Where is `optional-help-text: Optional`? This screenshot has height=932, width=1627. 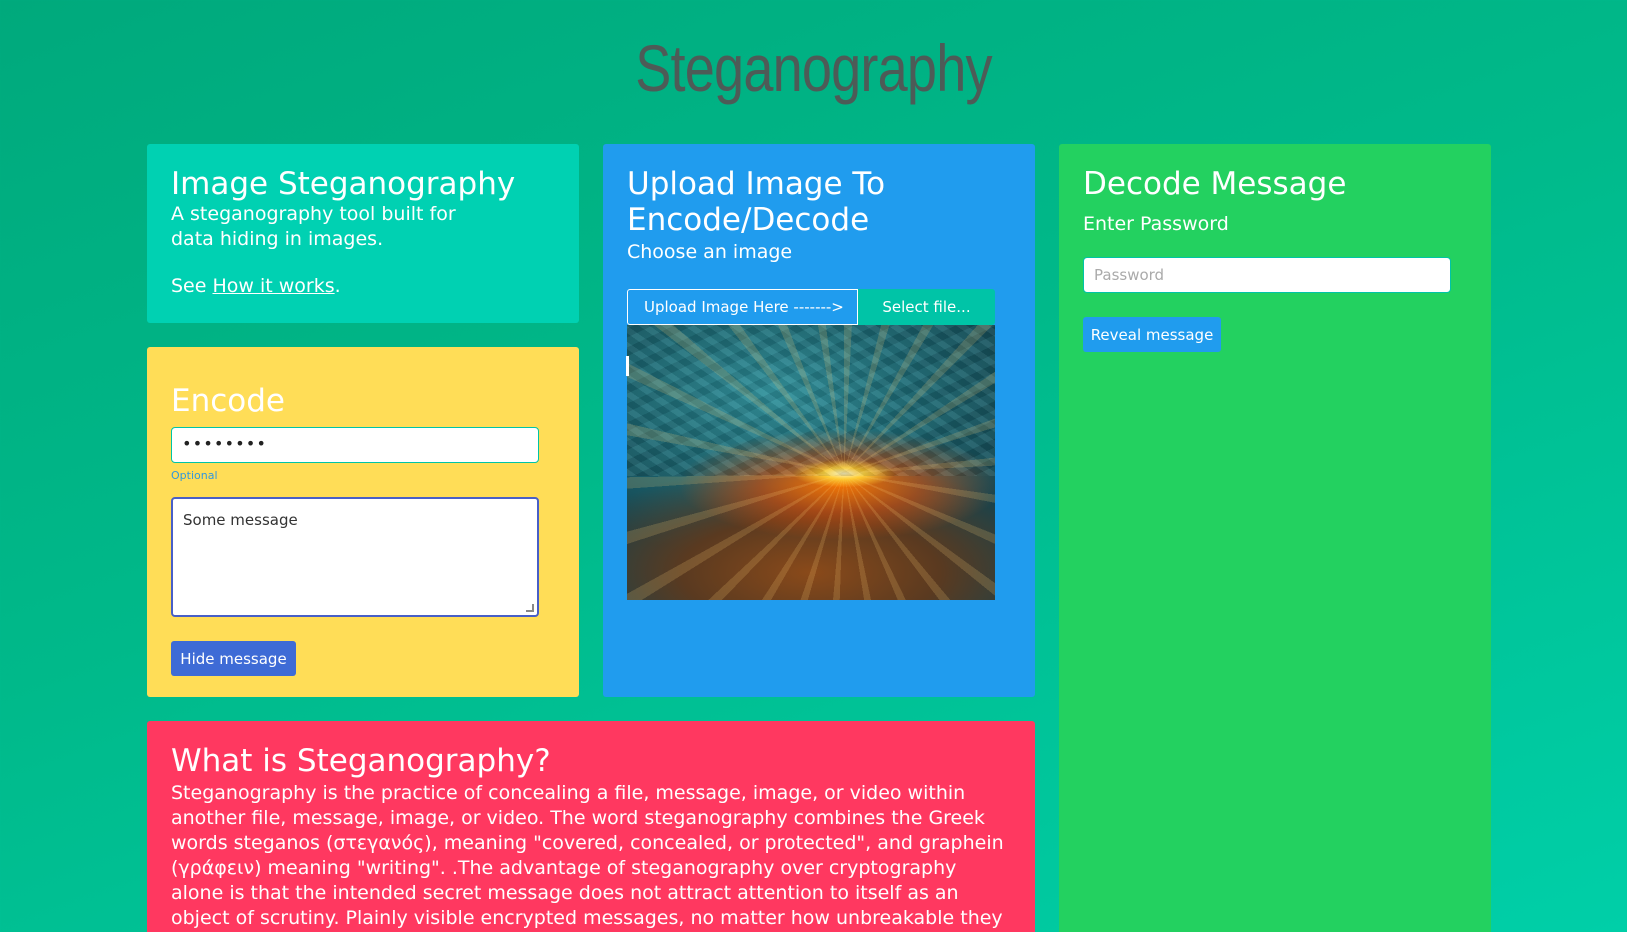
optional-help-text: Optional is located at coordinates (194, 475).